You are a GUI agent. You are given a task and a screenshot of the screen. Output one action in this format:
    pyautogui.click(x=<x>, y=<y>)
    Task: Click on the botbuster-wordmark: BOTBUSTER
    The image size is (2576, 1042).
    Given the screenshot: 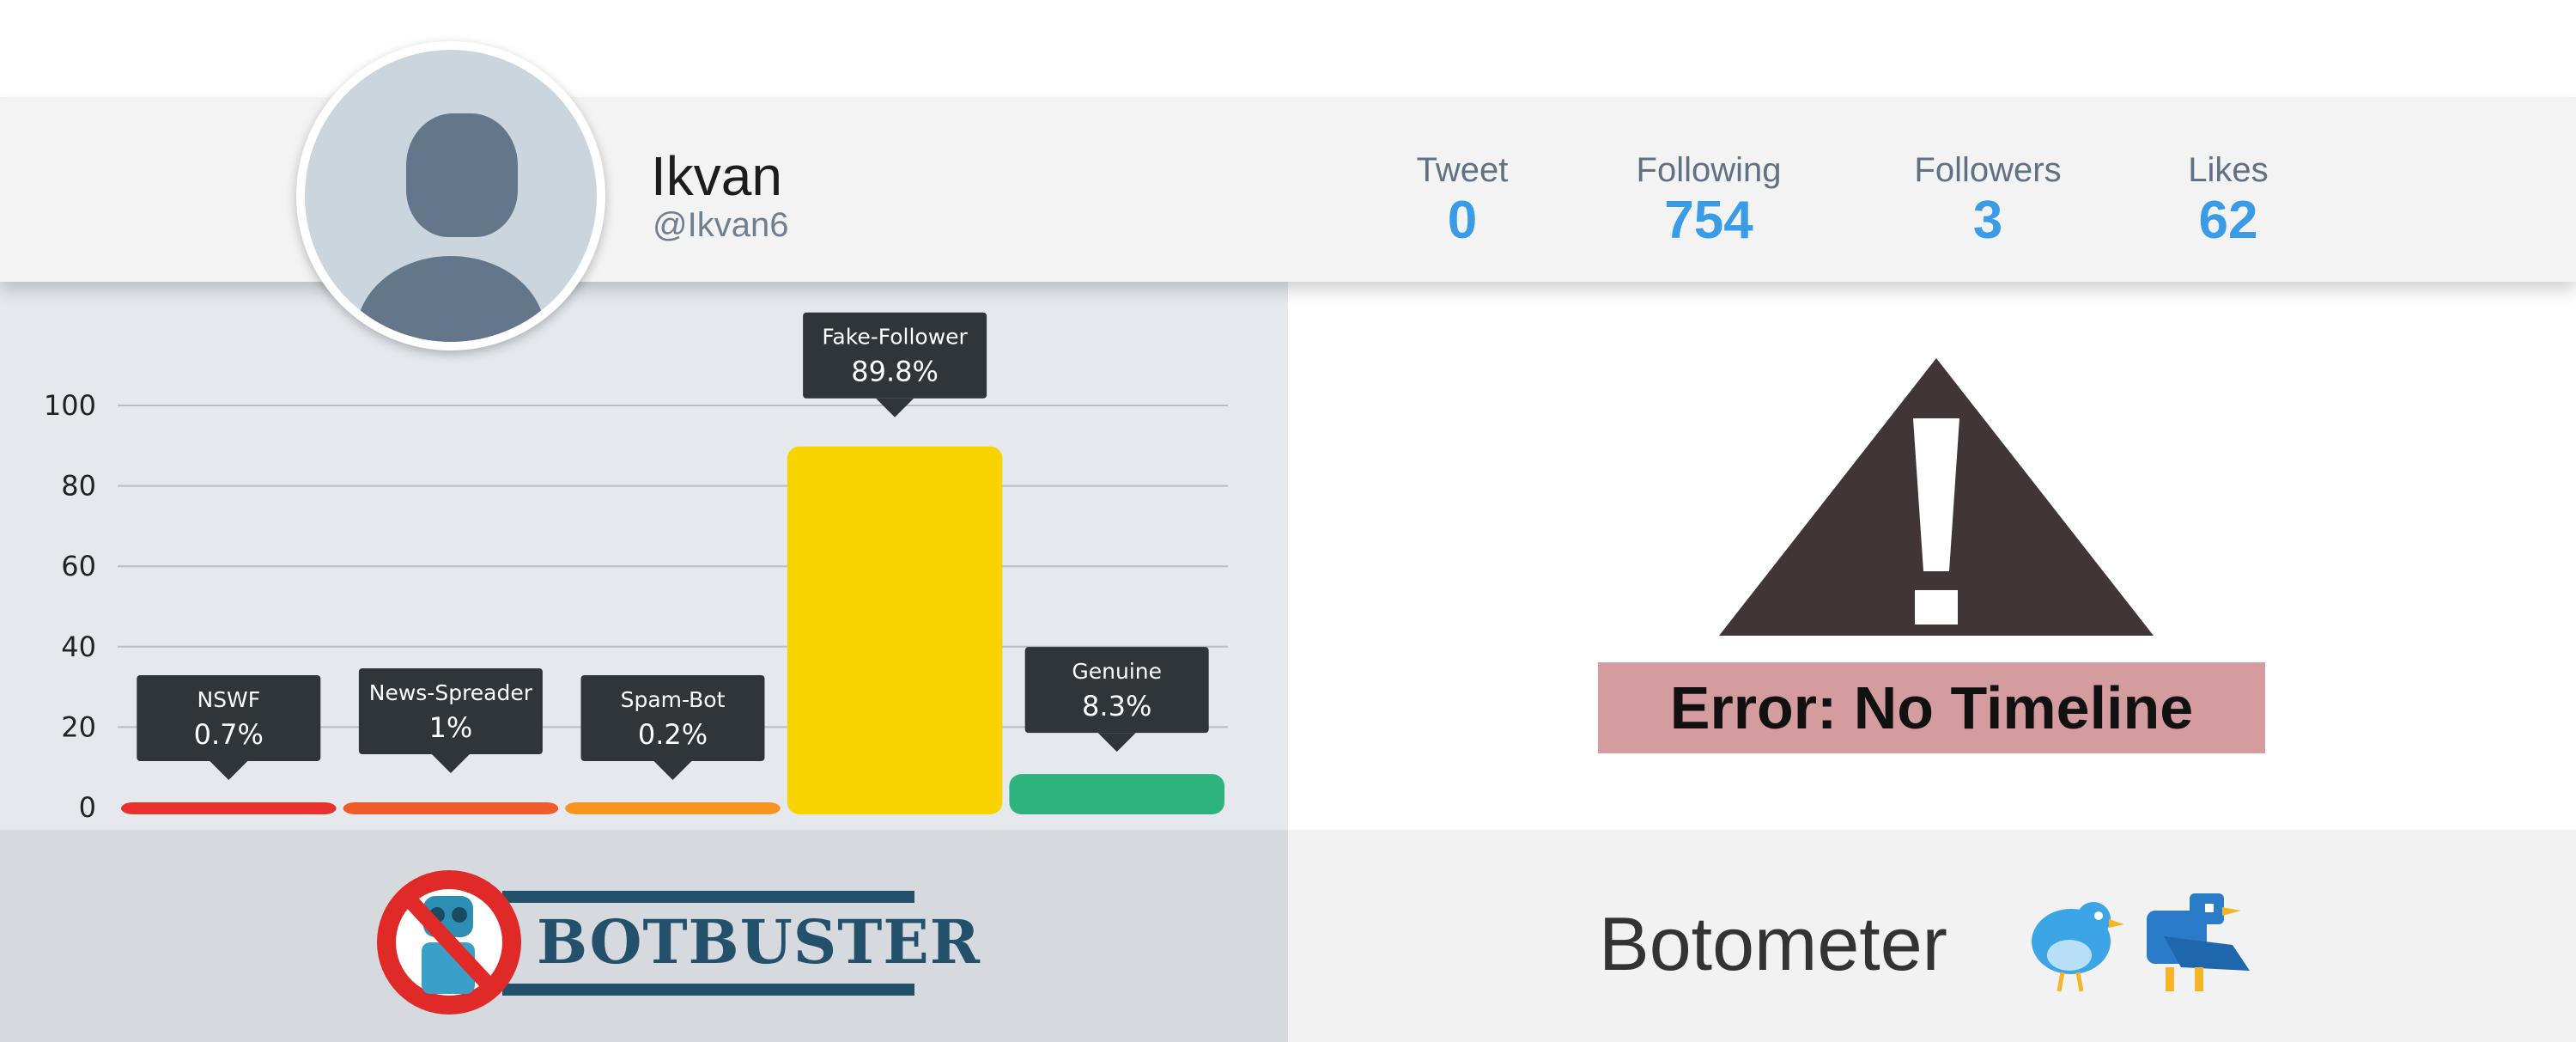 What is the action you would take?
    pyautogui.click(x=759, y=942)
    